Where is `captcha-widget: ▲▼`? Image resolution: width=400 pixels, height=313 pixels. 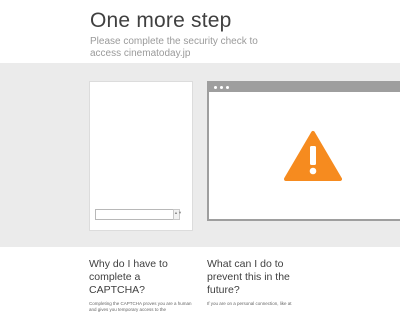 captcha-widget: ▲▼ is located at coordinates (141, 156).